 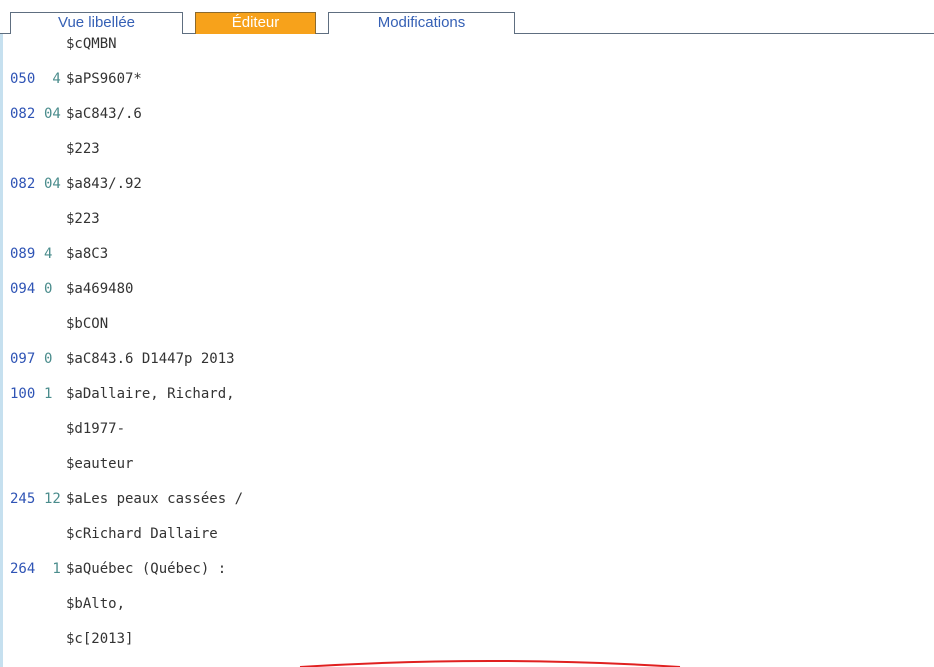 What do you see at coordinates (25, 254) in the screenshot?
I see `marc-tag: 089` at bounding box center [25, 254].